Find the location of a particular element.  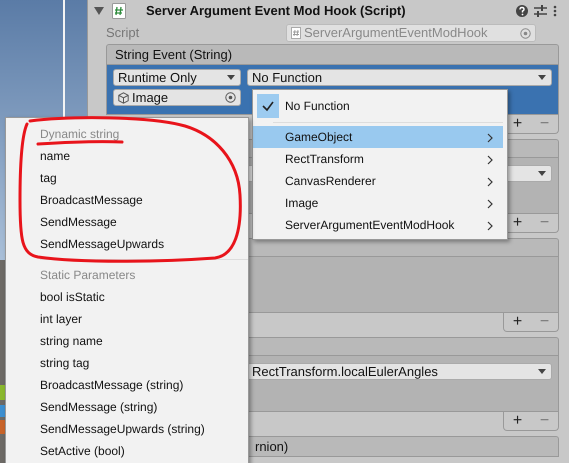

event-title: String Event (String) is located at coordinates (173, 54).